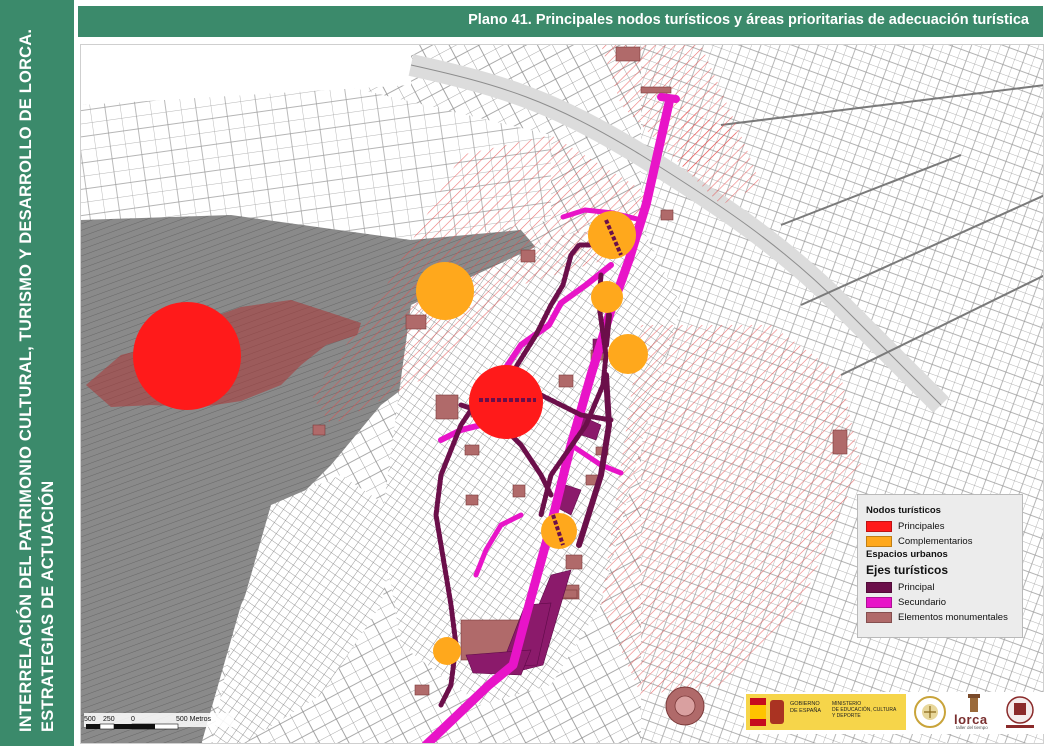 This screenshot has width=1048, height=746. What do you see at coordinates (879, 541) in the screenshot?
I see `legend-swatch-complementarios` at bounding box center [879, 541].